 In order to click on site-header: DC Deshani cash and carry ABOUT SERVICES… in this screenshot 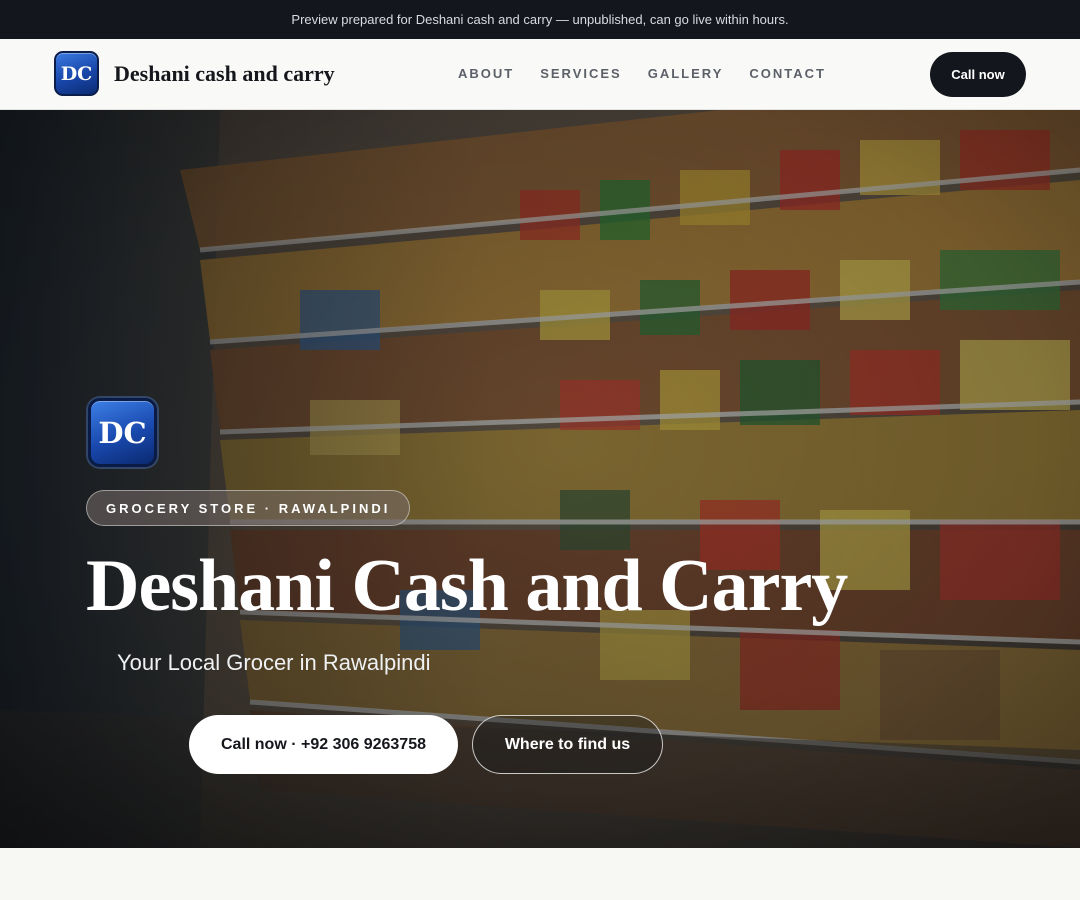, I will do `click(540, 74)`.